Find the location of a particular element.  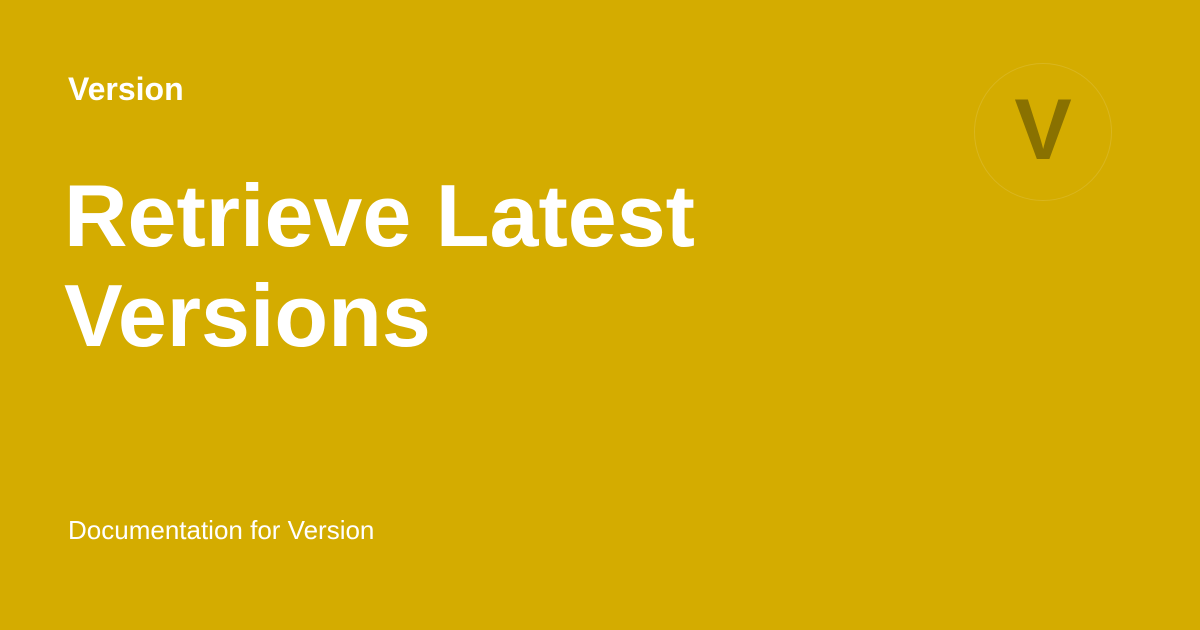

documentation-subtitle: Documentation for Version is located at coordinates (221, 530).